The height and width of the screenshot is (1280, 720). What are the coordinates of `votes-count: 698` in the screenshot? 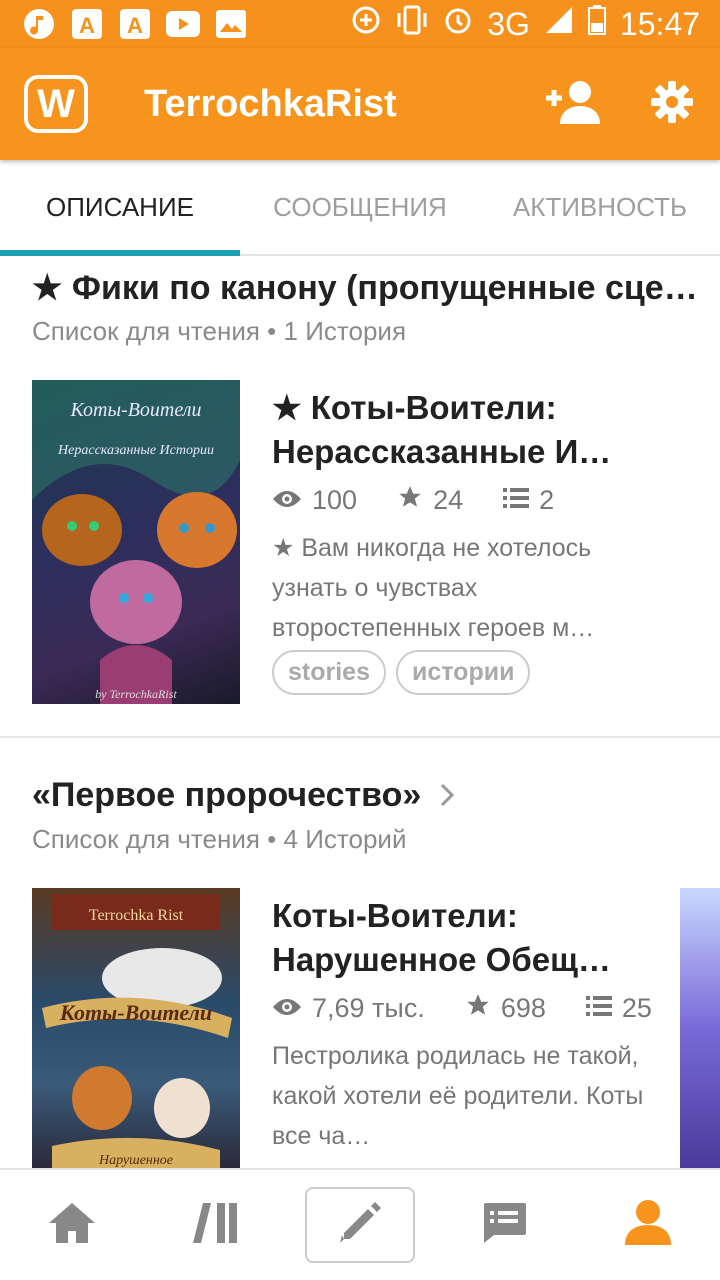 It's located at (523, 1008).